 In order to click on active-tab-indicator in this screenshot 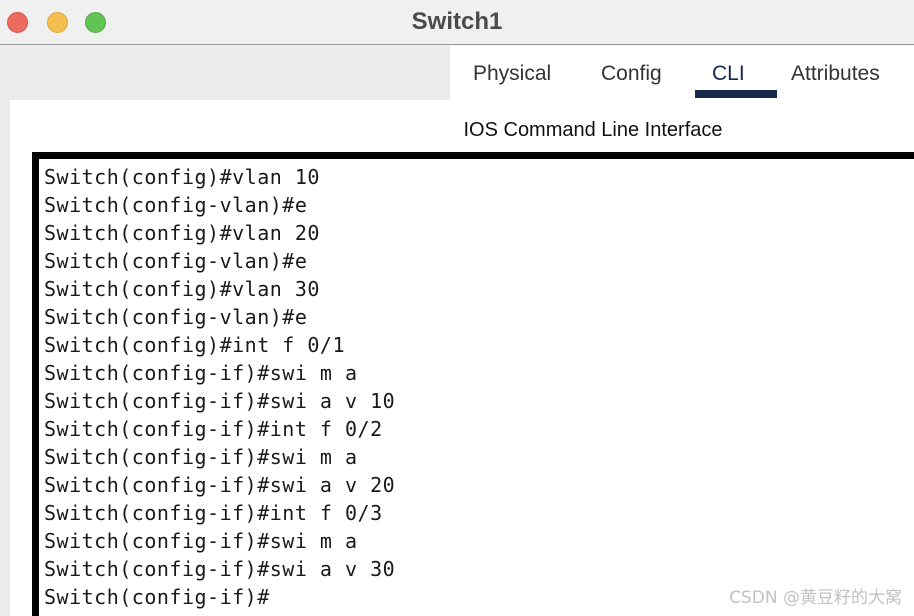, I will do `click(736, 94)`.